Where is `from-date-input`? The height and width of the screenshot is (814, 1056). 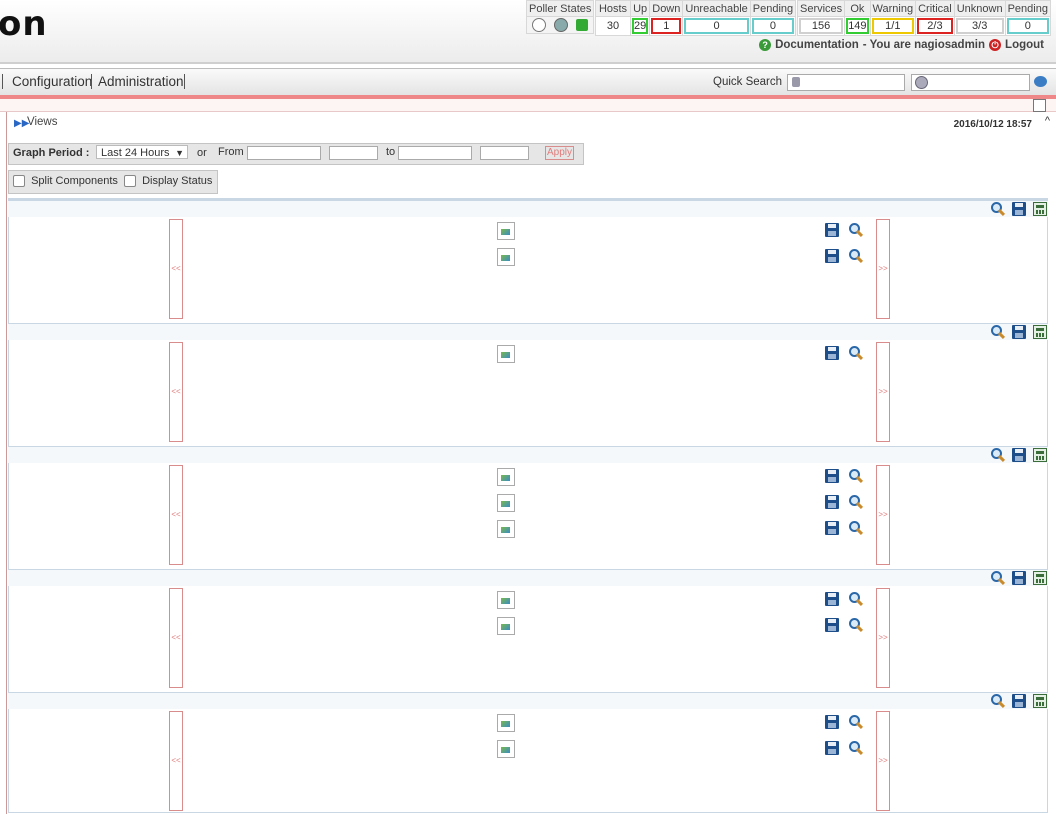
from-date-input is located at coordinates (284, 153).